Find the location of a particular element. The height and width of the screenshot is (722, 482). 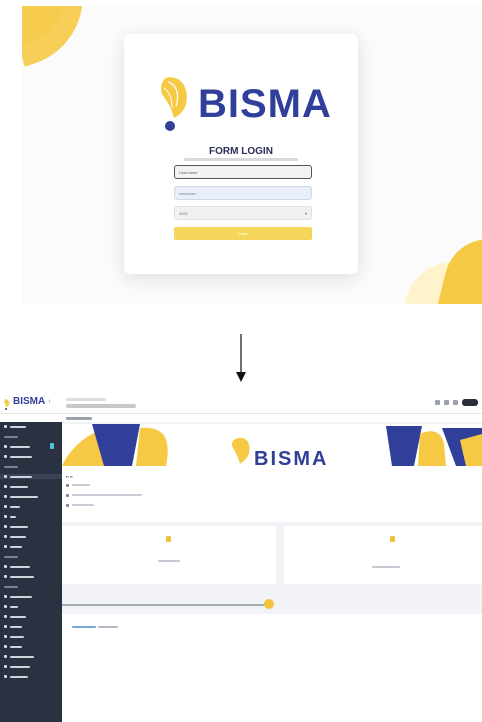

tab-inactive is located at coordinates (108, 627).